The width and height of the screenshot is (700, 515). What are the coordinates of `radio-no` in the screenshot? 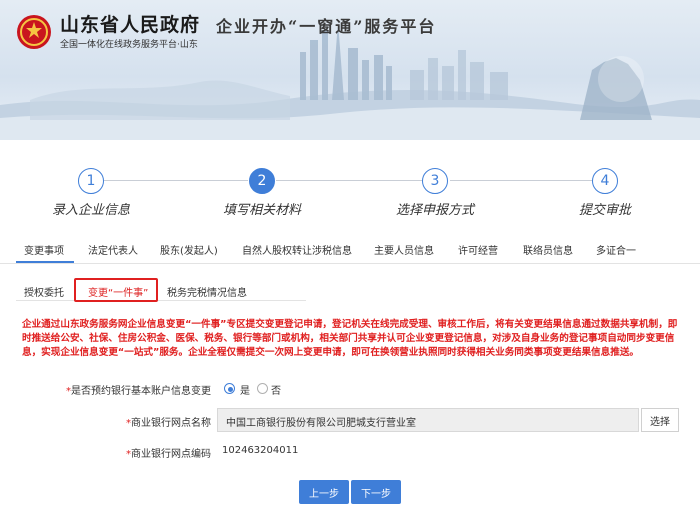 It's located at (262, 388).